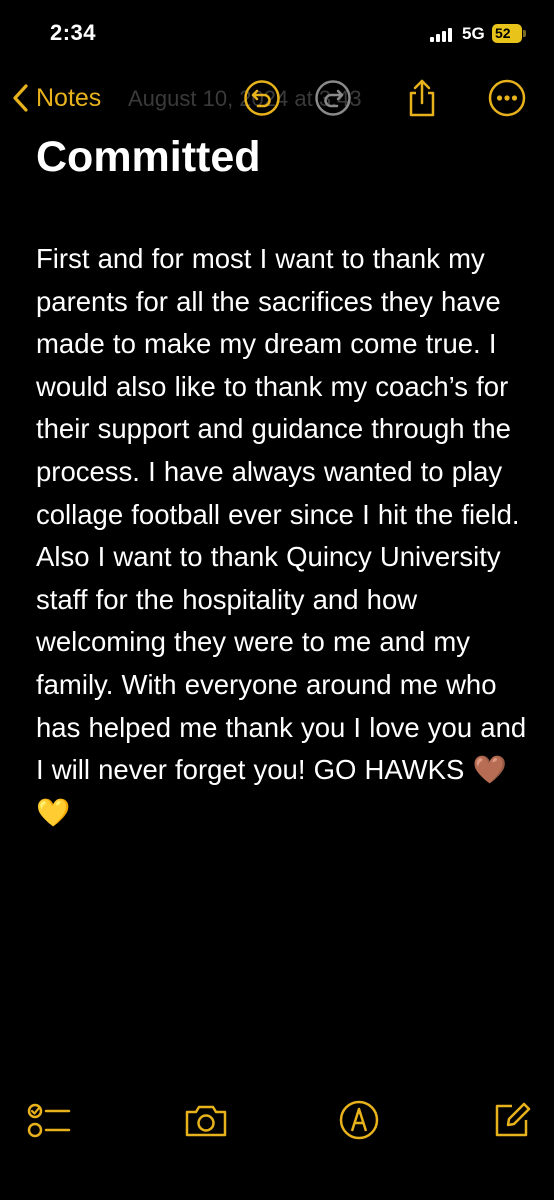 This screenshot has width=554, height=1200. Describe the element at coordinates (359, 1120) in the screenshot. I see `markup-icon` at that location.